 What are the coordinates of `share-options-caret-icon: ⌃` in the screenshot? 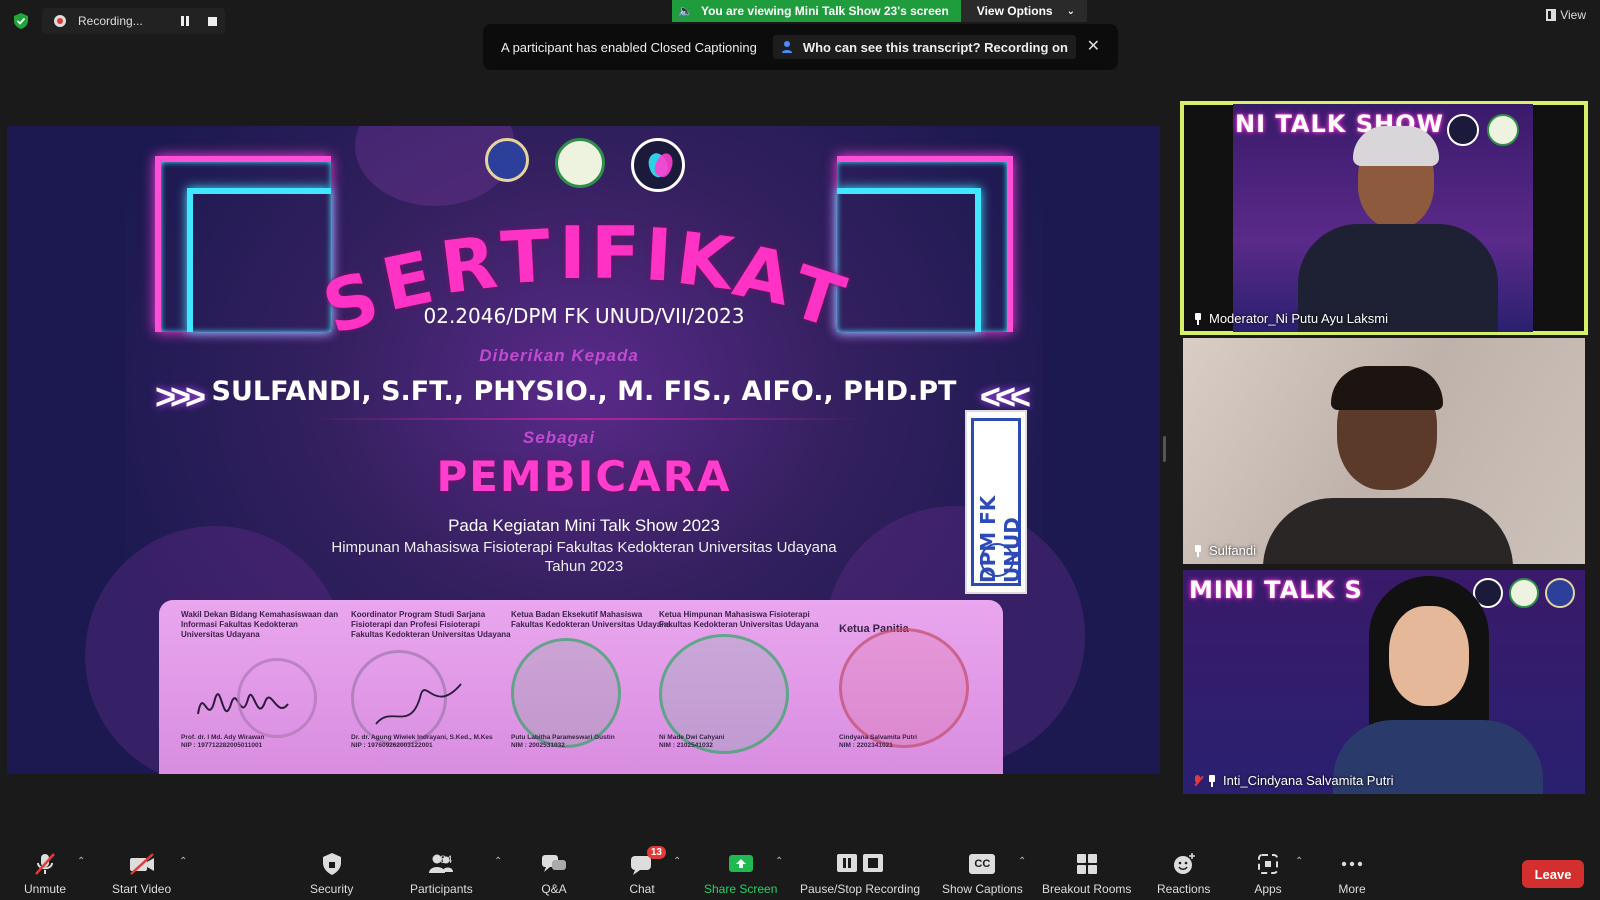 It's located at (779, 861).